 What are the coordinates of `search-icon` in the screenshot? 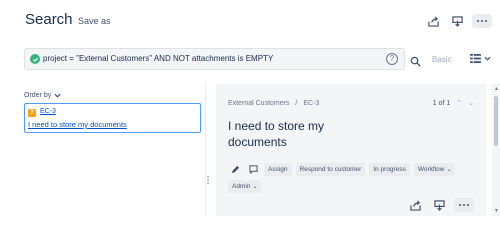 It's located at (416, 60).